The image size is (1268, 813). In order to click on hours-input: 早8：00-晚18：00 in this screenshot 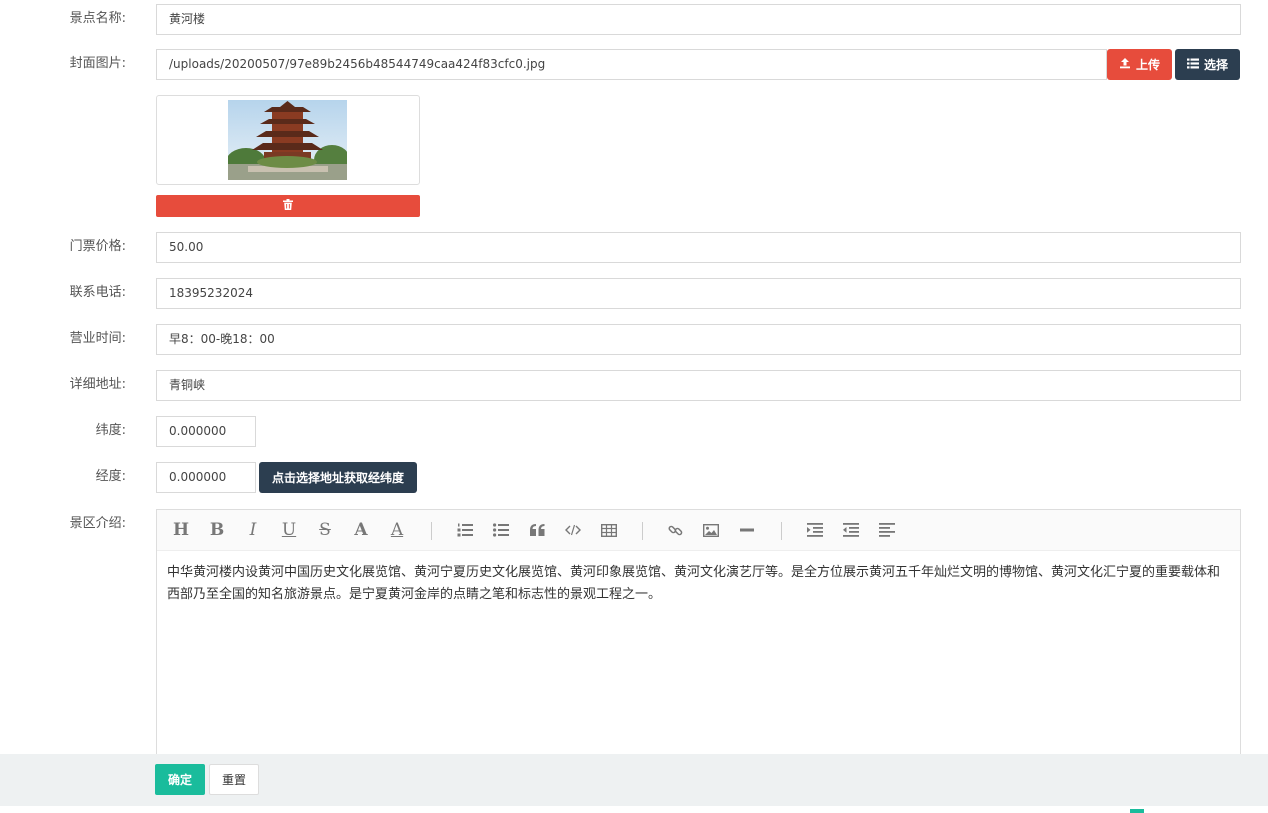, I will do `click(698, 339)`.